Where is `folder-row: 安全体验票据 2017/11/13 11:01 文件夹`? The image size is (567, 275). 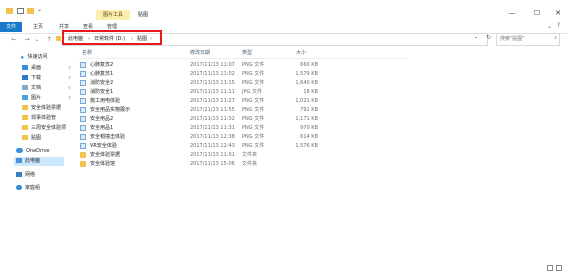
folder-row: 安全体验票据 2017/11/13 11:01 文件夹 is located at coordinates (245, 155).